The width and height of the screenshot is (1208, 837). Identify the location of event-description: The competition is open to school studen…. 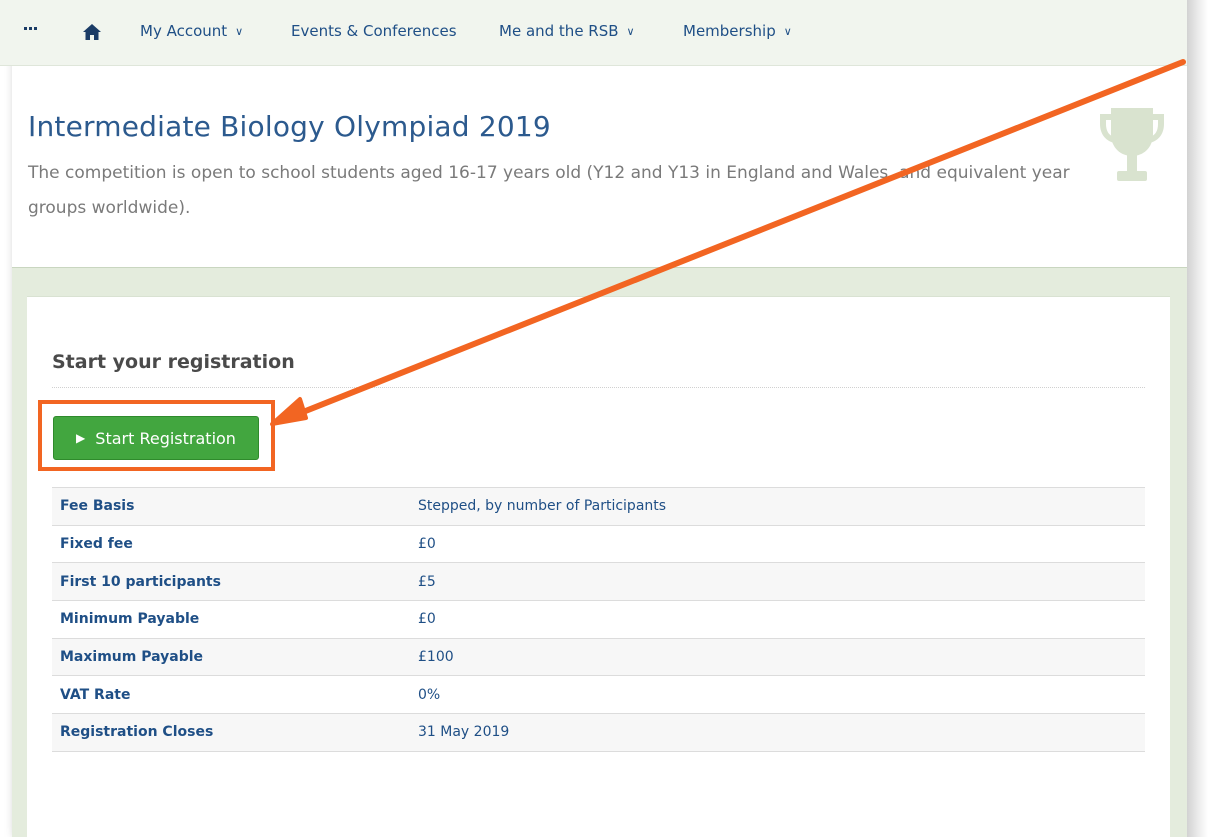
(549, 190).